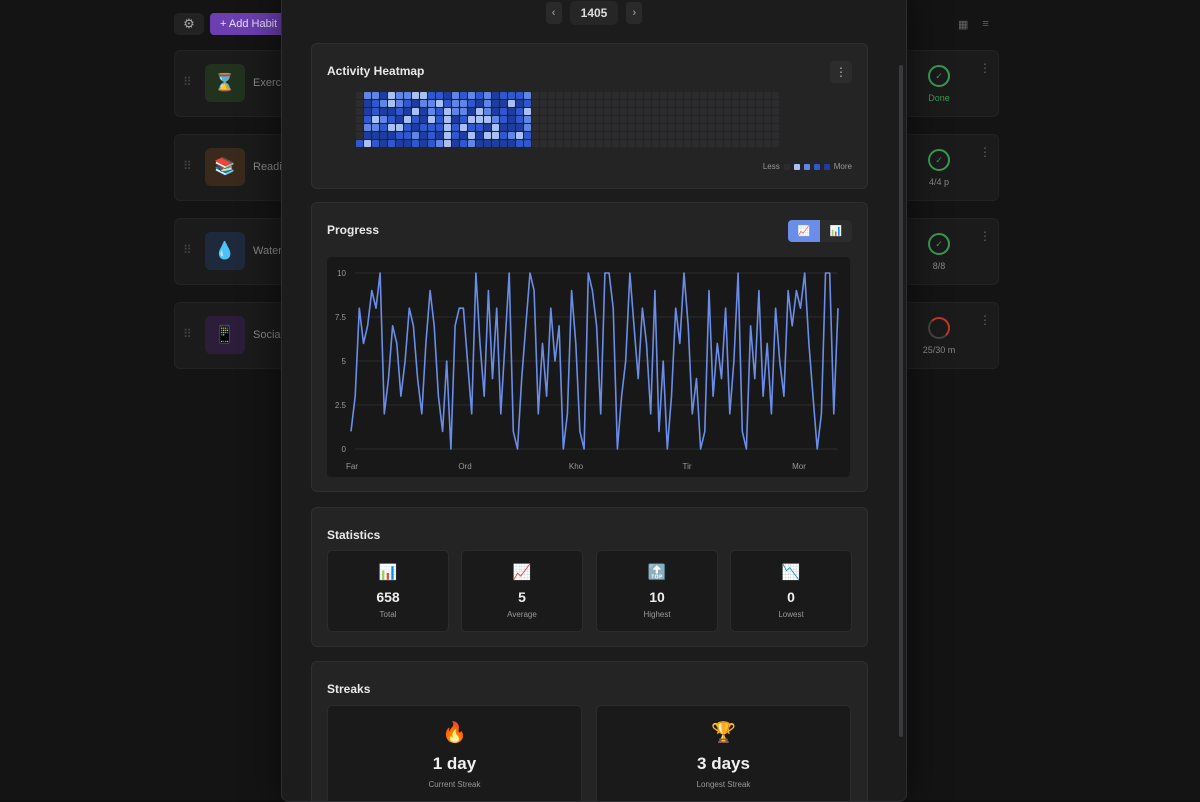  What do you see at coordinates (939, 336) in the screenshot?
I see `habit-status: 25/30 m` at bounding box center [939, 336].